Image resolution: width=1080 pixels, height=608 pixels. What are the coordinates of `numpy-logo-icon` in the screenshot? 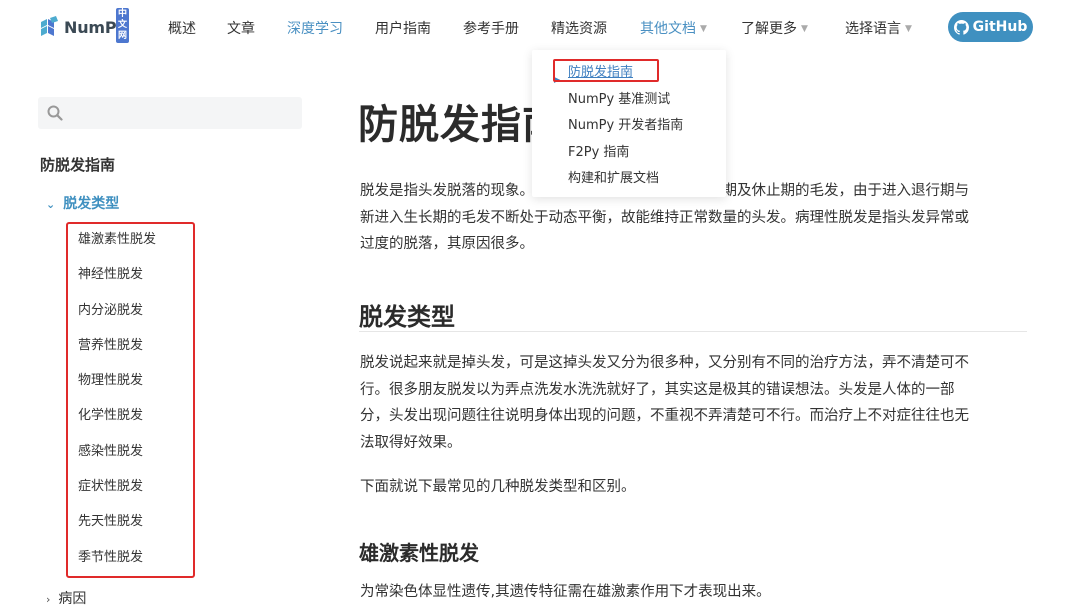 It's located at (49, 26).